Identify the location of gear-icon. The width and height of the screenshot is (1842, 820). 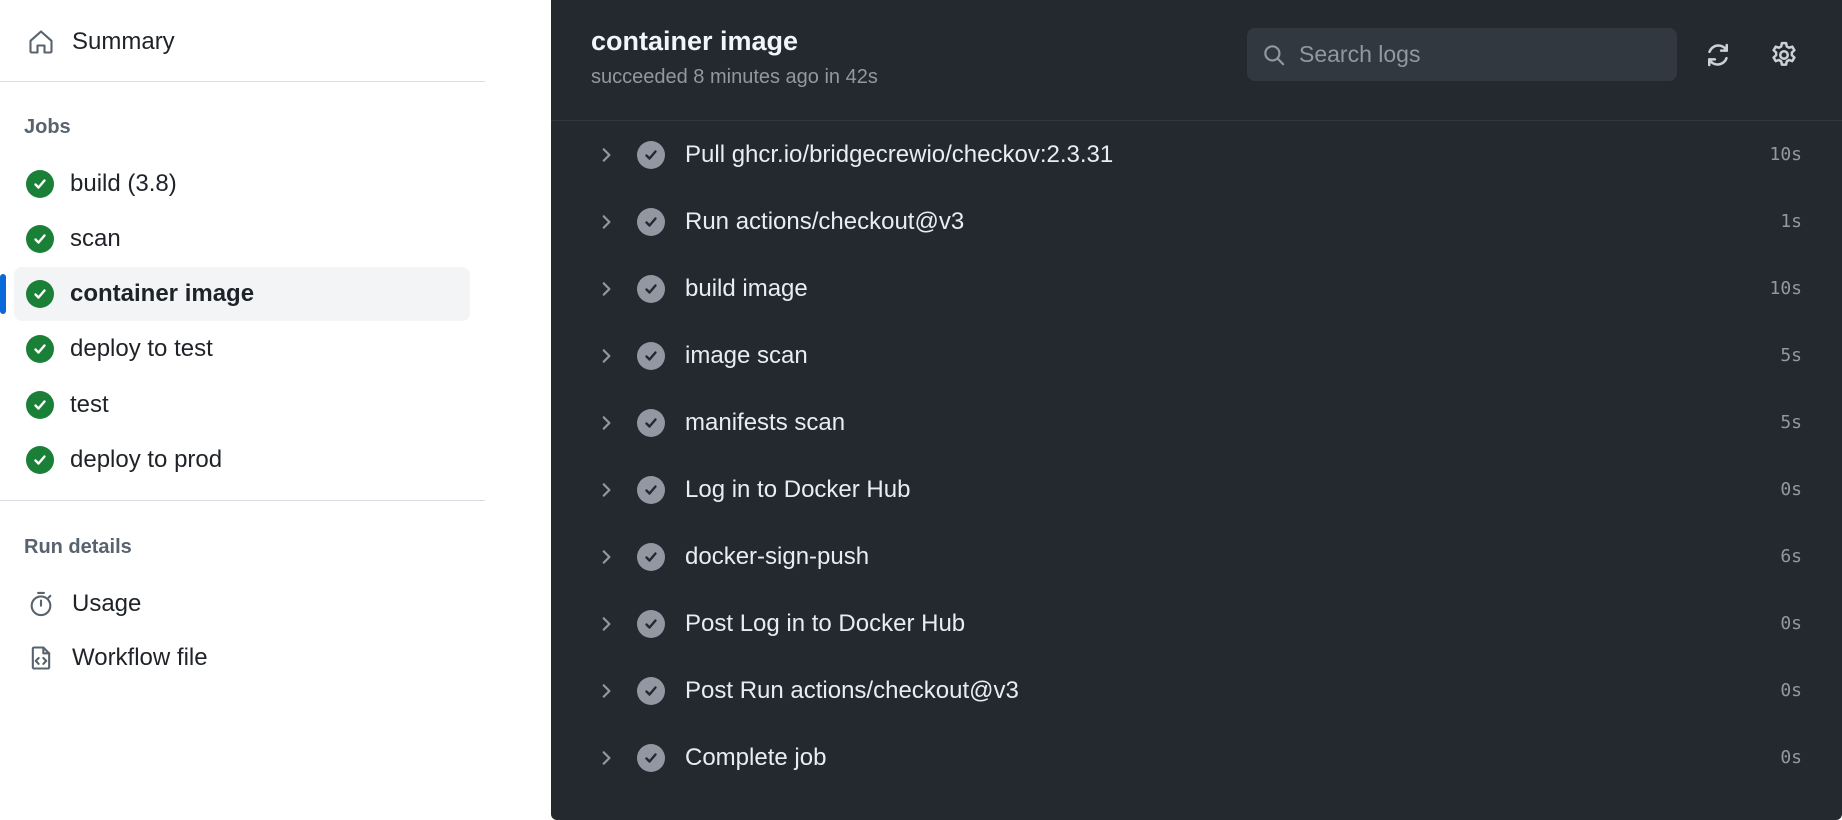
(1784, 55).